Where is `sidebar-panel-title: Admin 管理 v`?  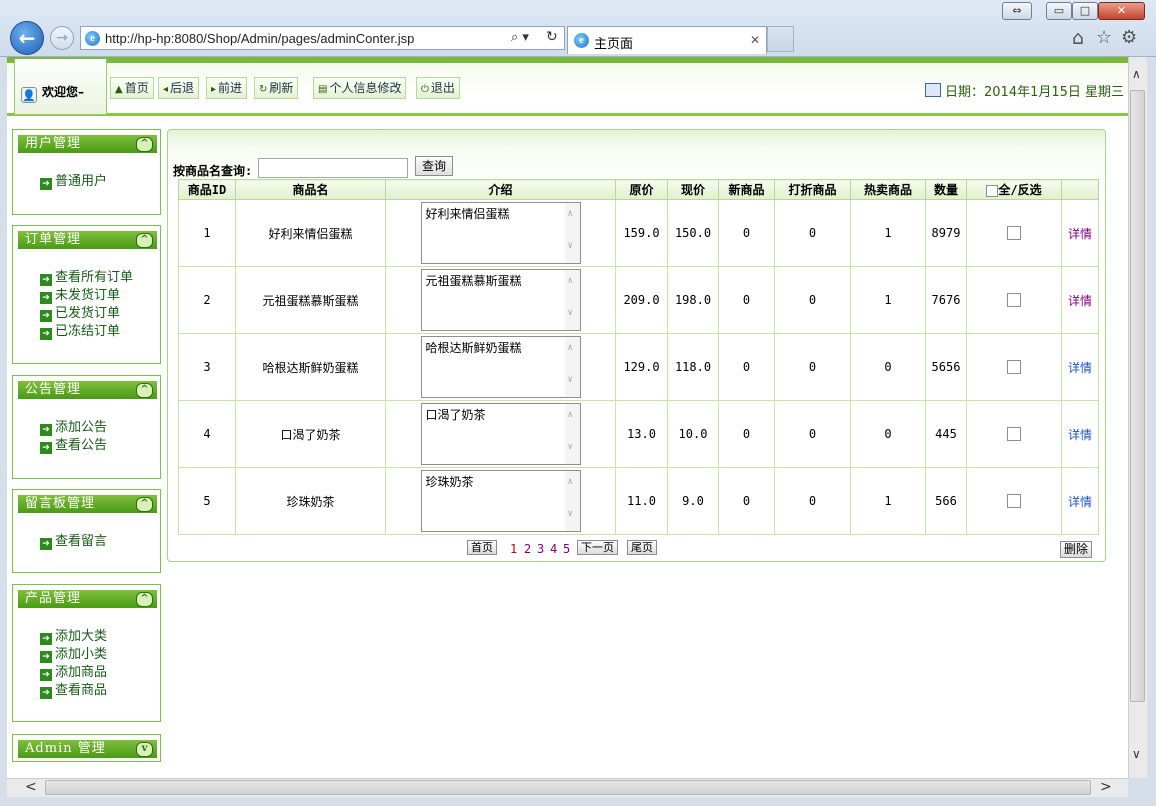 sidebar-panel-title: Admin 管理 v is located at coordinates (87, 749).